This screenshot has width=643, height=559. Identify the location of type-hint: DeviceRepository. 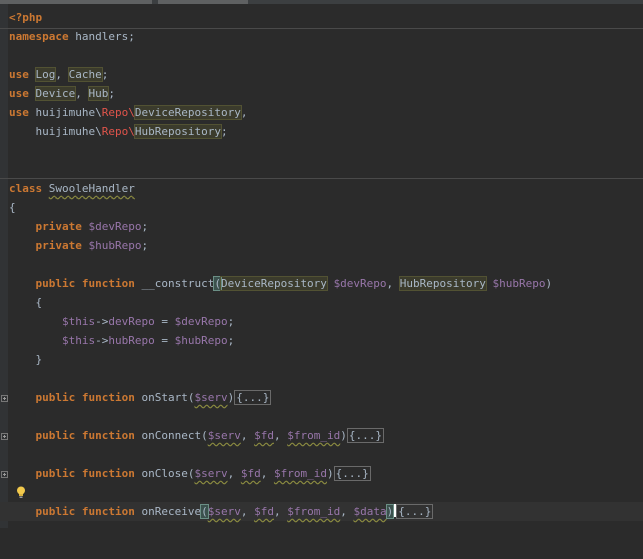
(273, 283).